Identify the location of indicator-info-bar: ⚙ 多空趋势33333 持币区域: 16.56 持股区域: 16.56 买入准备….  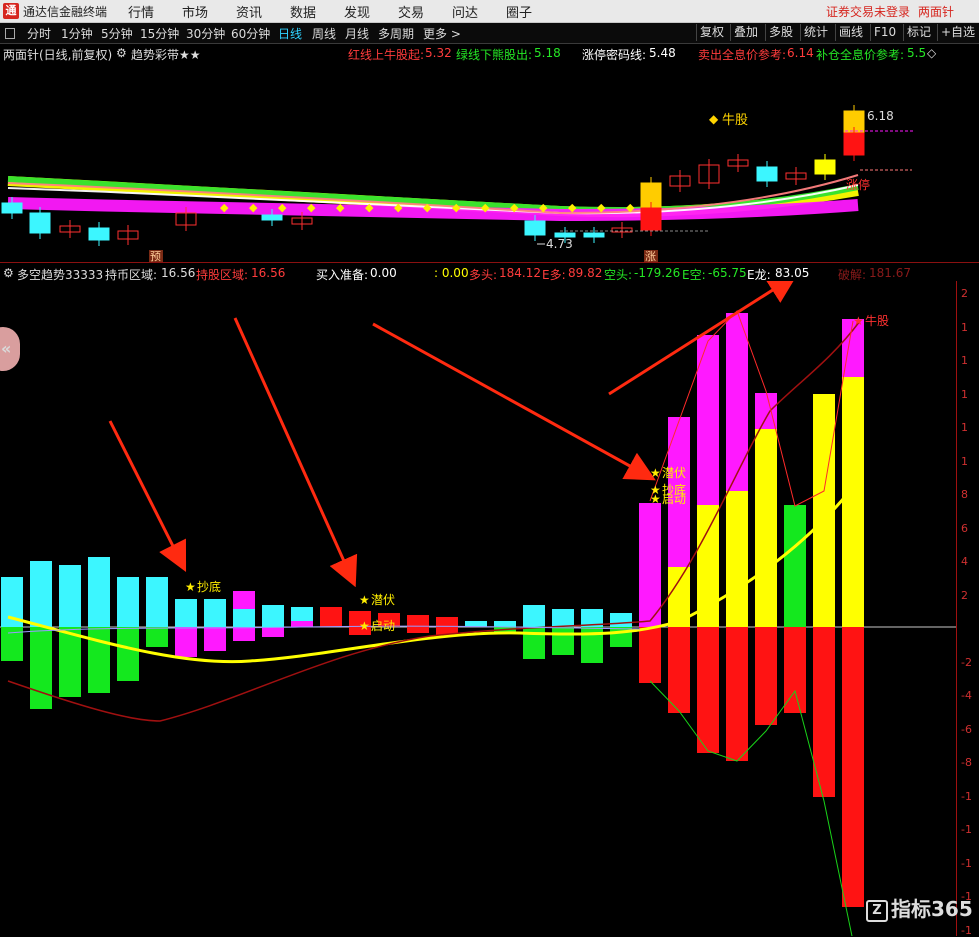
(489, 273).